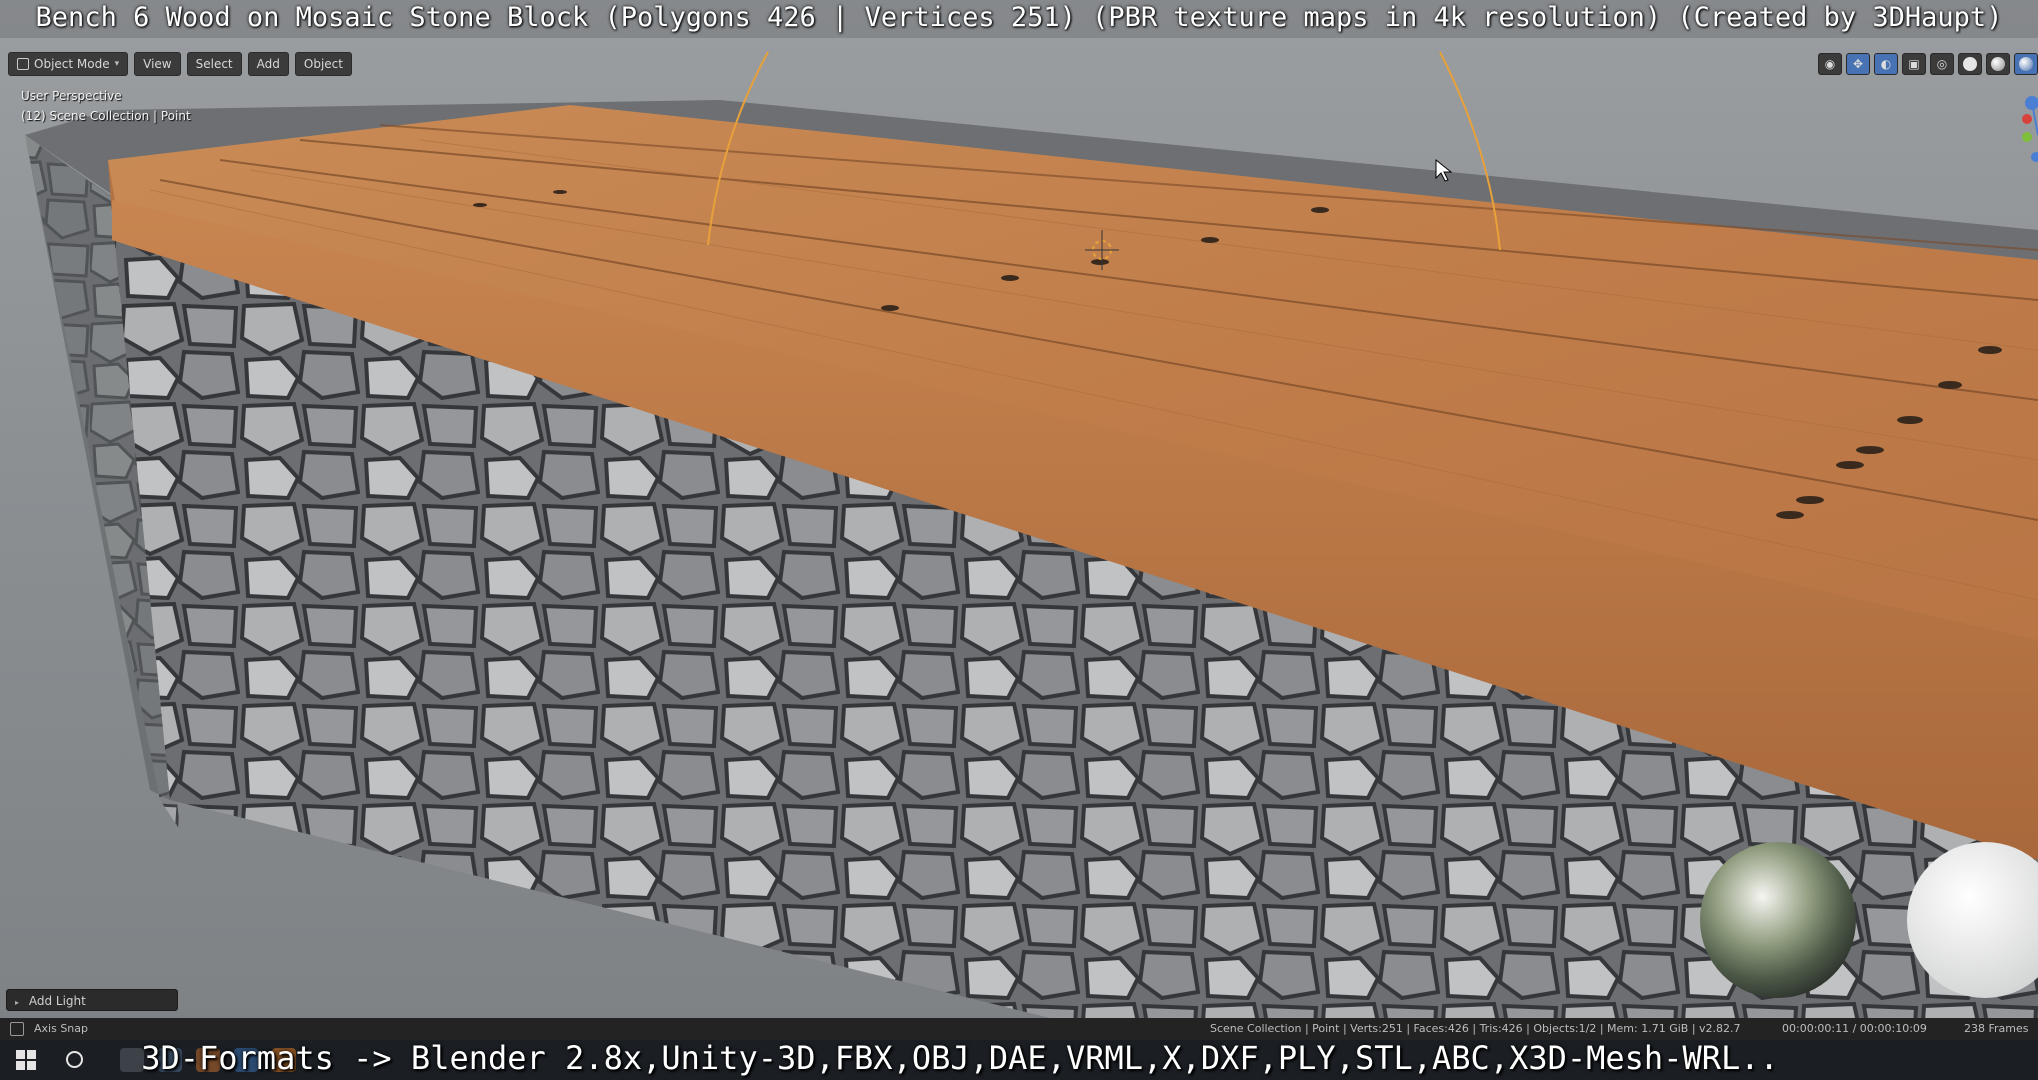 The width and height of the screenshot is (2038, 1080). I want to click on add-light-operator-panel: ▸ Add Light, so click(92, 1000).